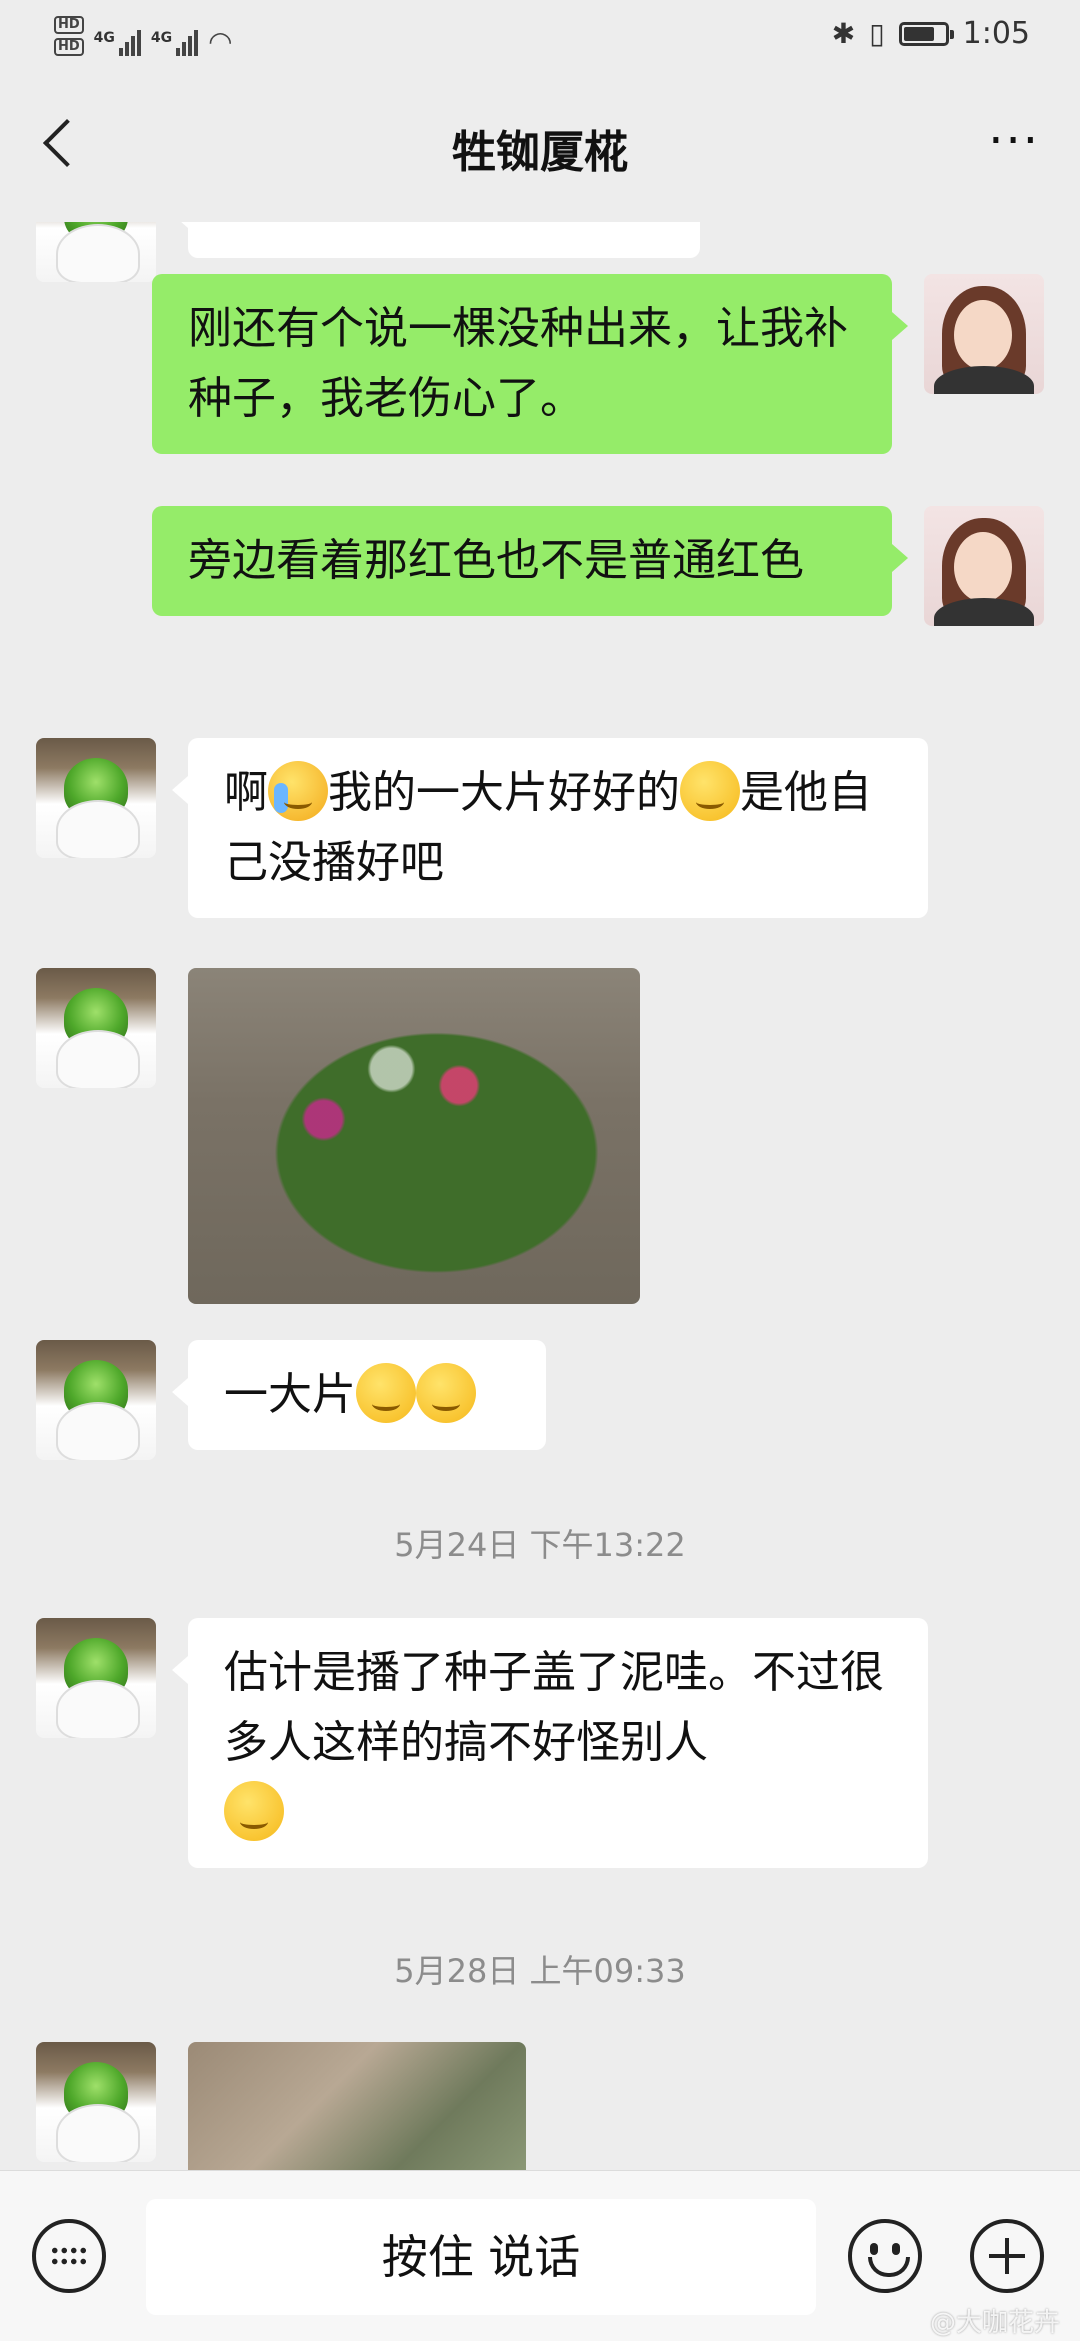 The height and width of the screenshot is (2341, 1080). What do you see at coordinates (518, 363) in the screenshot?
I see `message-text: 刚还有个说一棵没种出来，让我补种子，我老伤心了。` at bounding box center [518, 363].